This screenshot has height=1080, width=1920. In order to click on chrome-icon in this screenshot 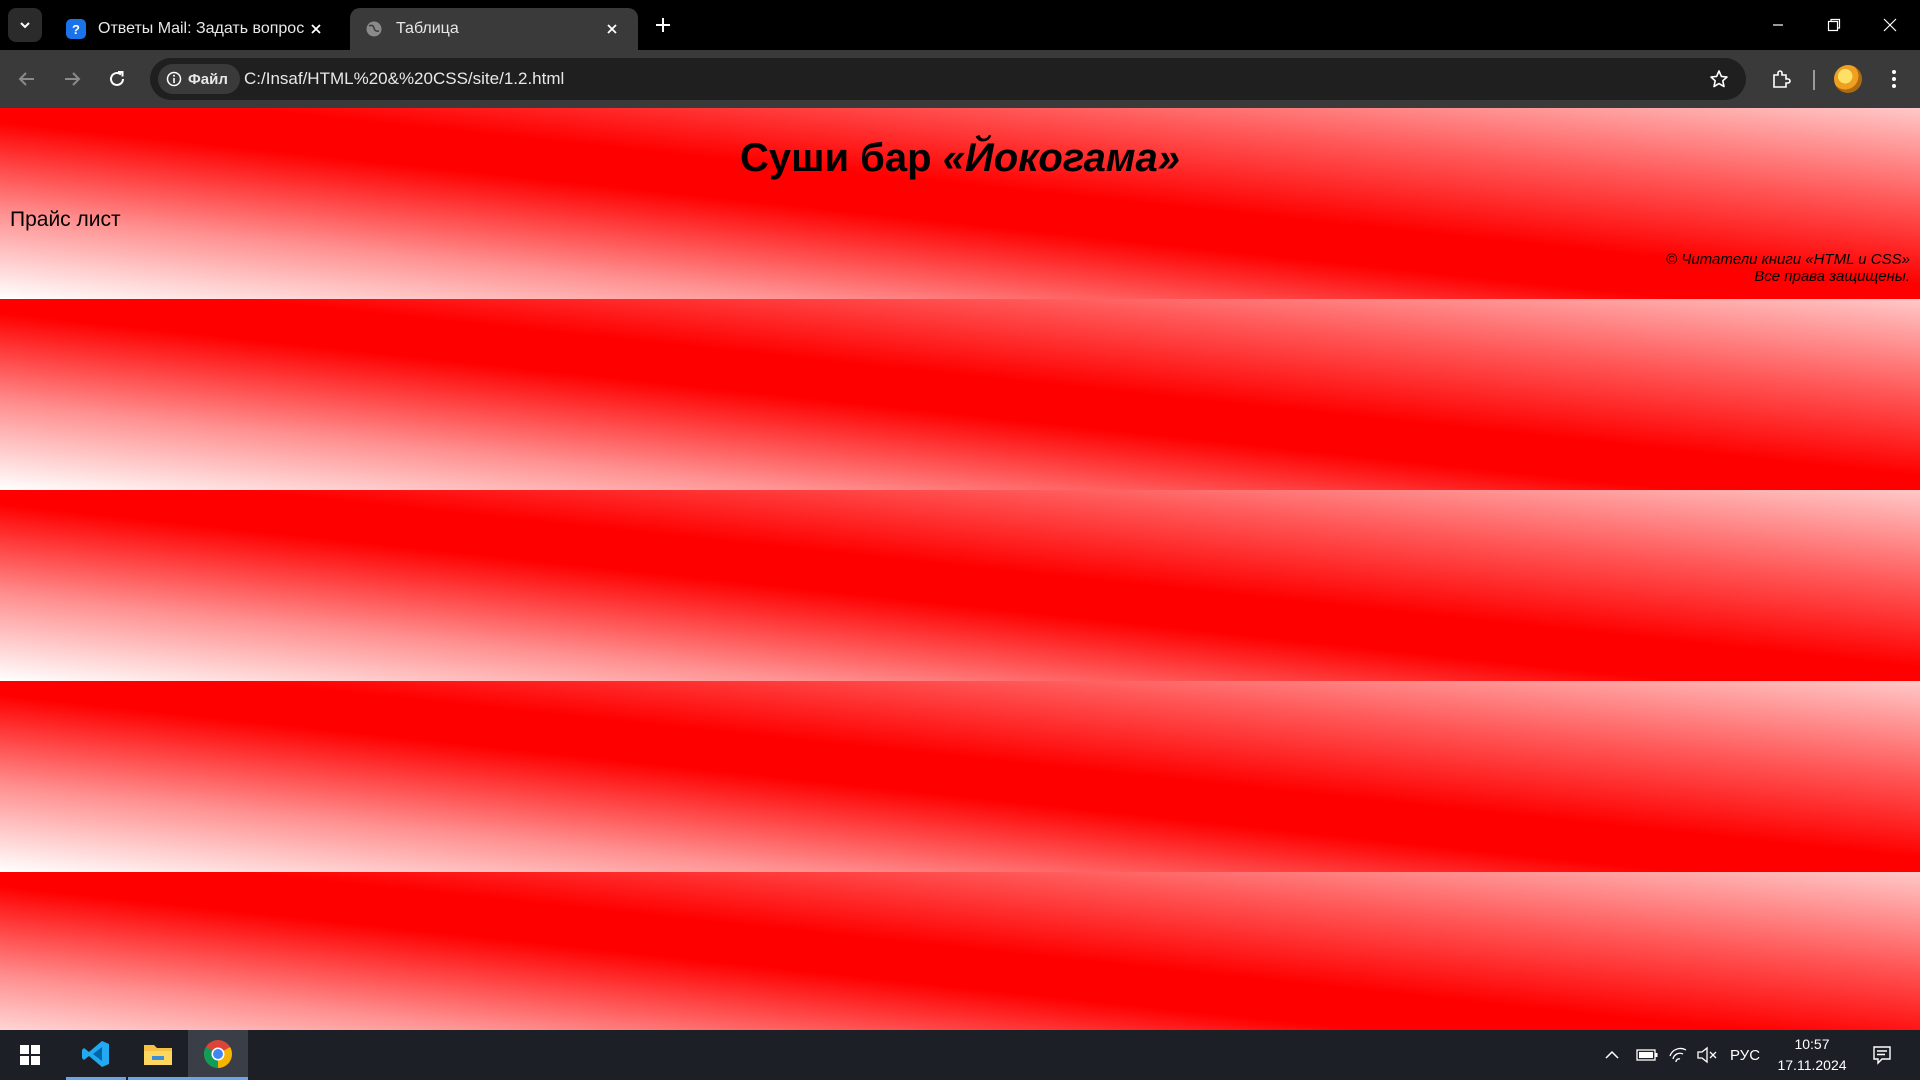, I will do `click(218, 1053)`.